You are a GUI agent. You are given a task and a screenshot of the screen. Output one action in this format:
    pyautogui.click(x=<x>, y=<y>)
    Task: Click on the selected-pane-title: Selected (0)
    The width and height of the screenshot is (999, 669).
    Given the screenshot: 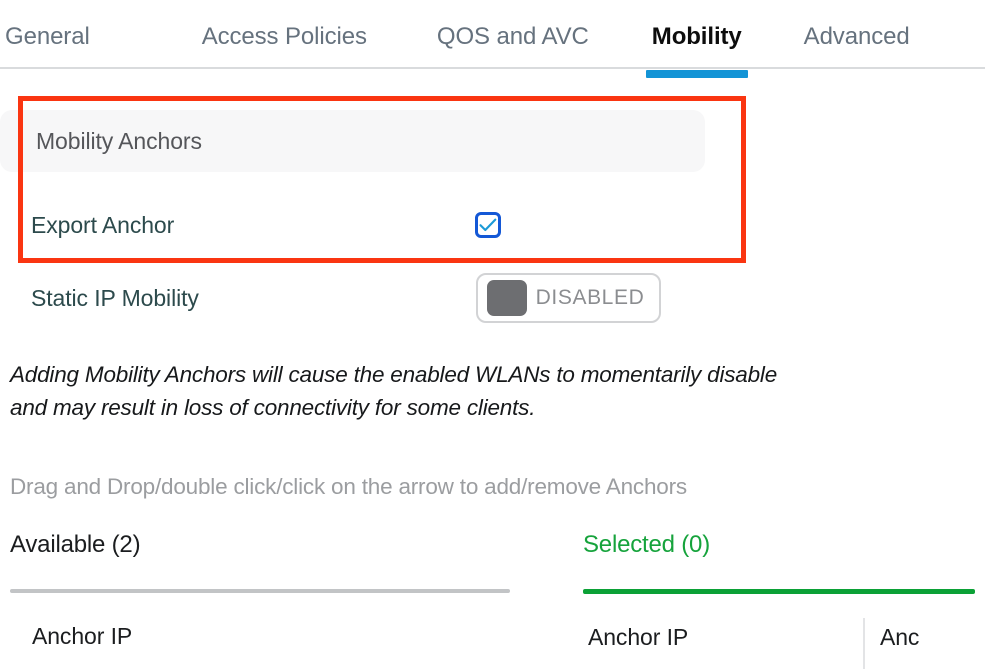 What is the action you would take?
    pyautogui.click(x=646, y=544)
    